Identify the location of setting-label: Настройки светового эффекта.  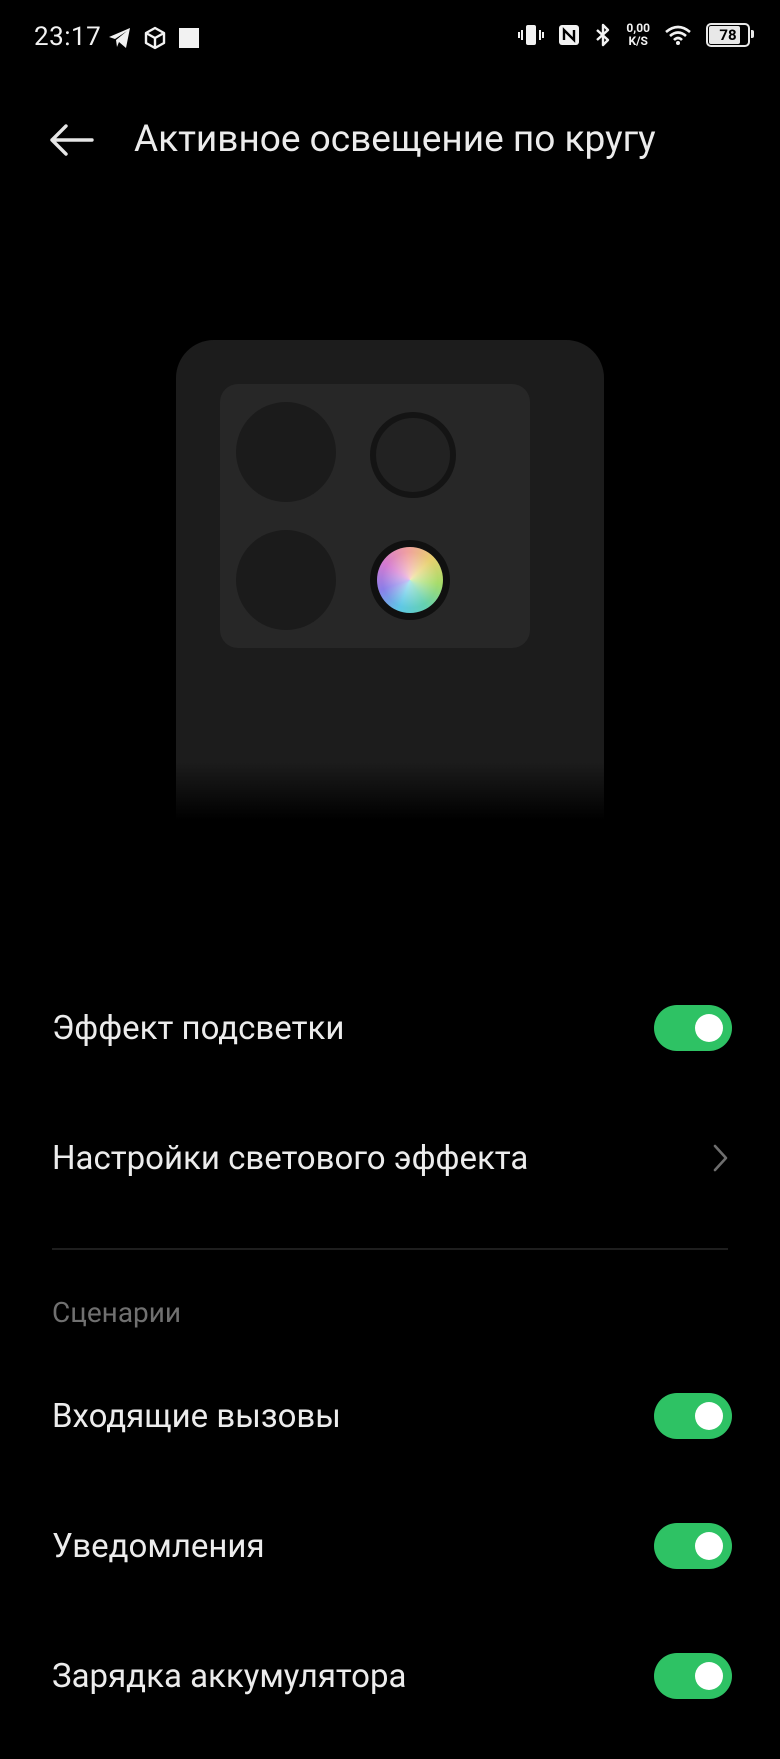
(290, 1158).